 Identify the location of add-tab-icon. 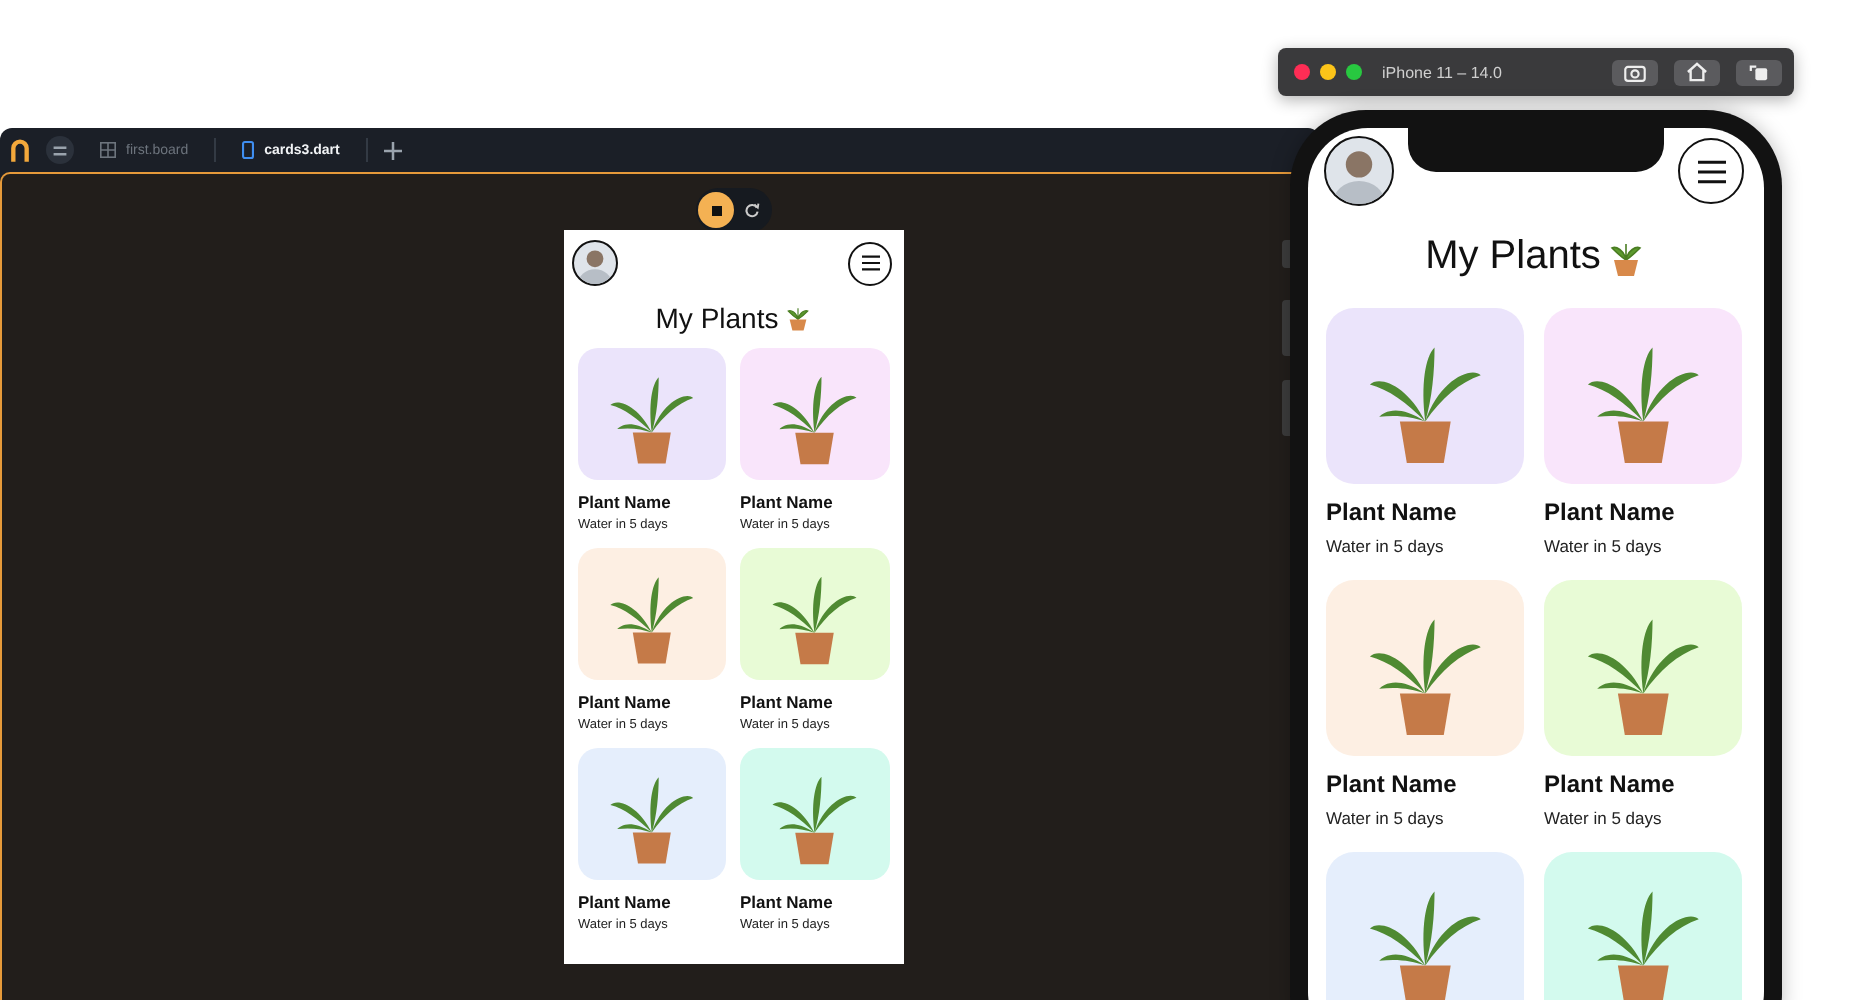
(392, 150).